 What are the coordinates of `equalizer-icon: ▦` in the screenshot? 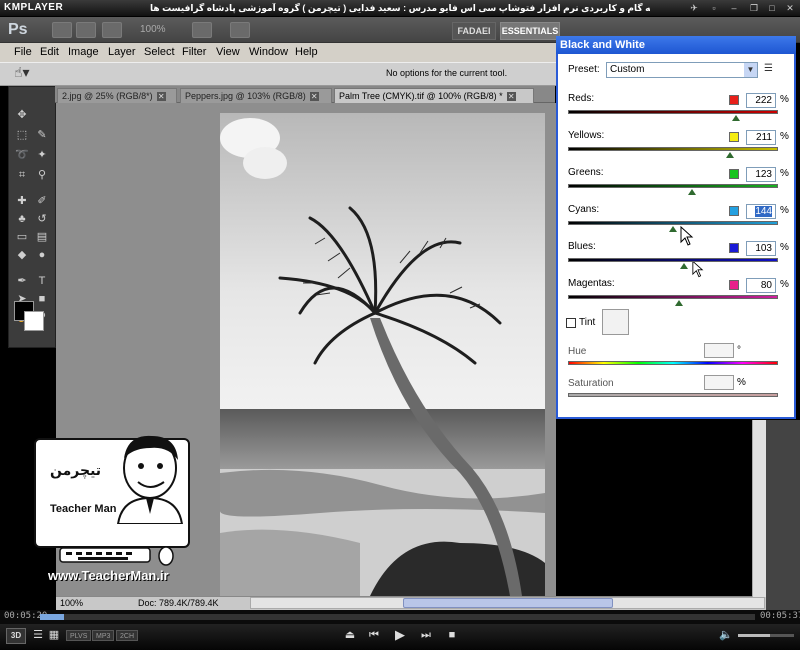 It's located at (54, 635).